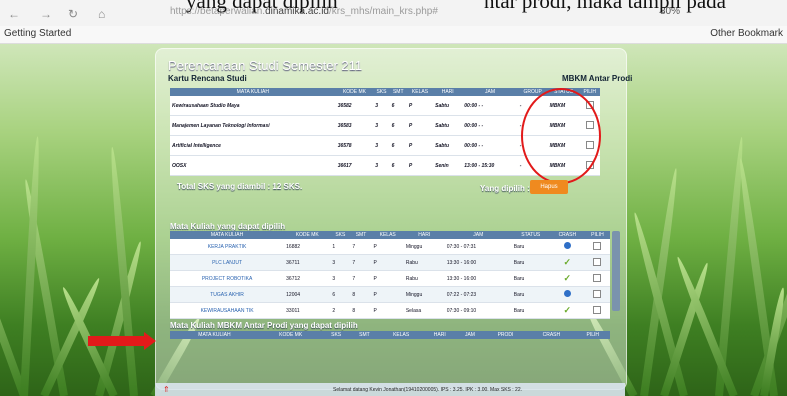 The width and height of the screenshot is (787, 396). I want to click on annotation-arrow, so click(117, 341).